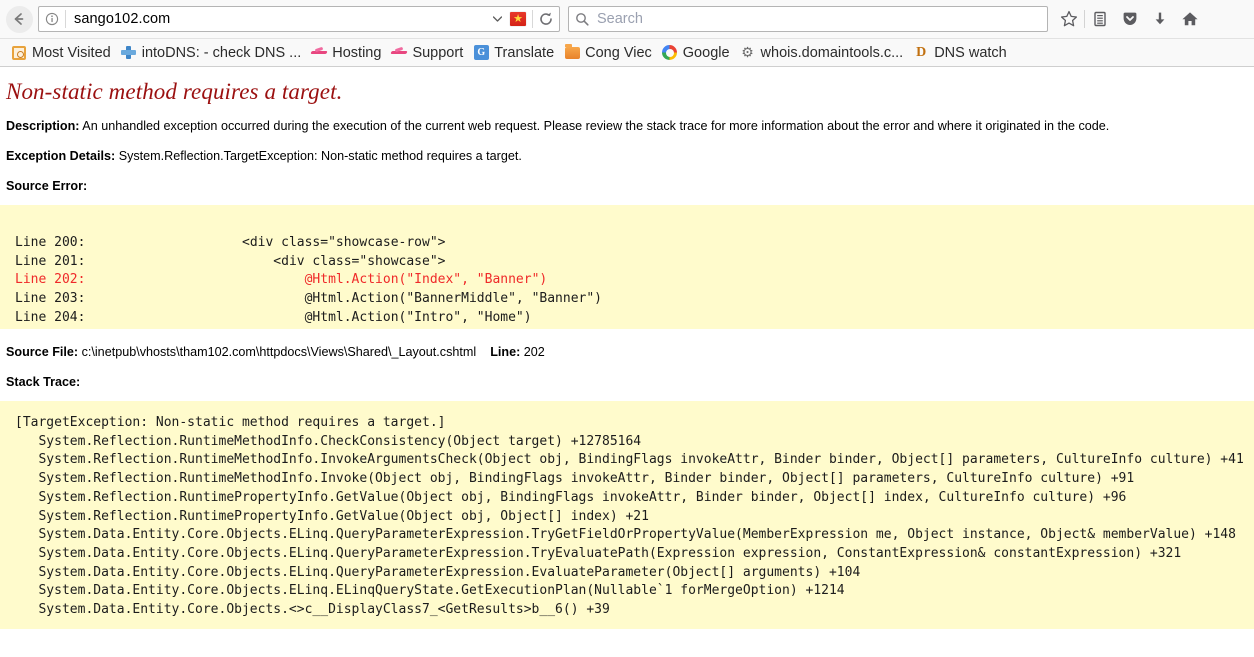 This screenshot has height=657, width=1254. What do you see at coordinates (319, 53) in the screenshot?
I see `hosting-plane-icon` at bounding box center [319, 53].